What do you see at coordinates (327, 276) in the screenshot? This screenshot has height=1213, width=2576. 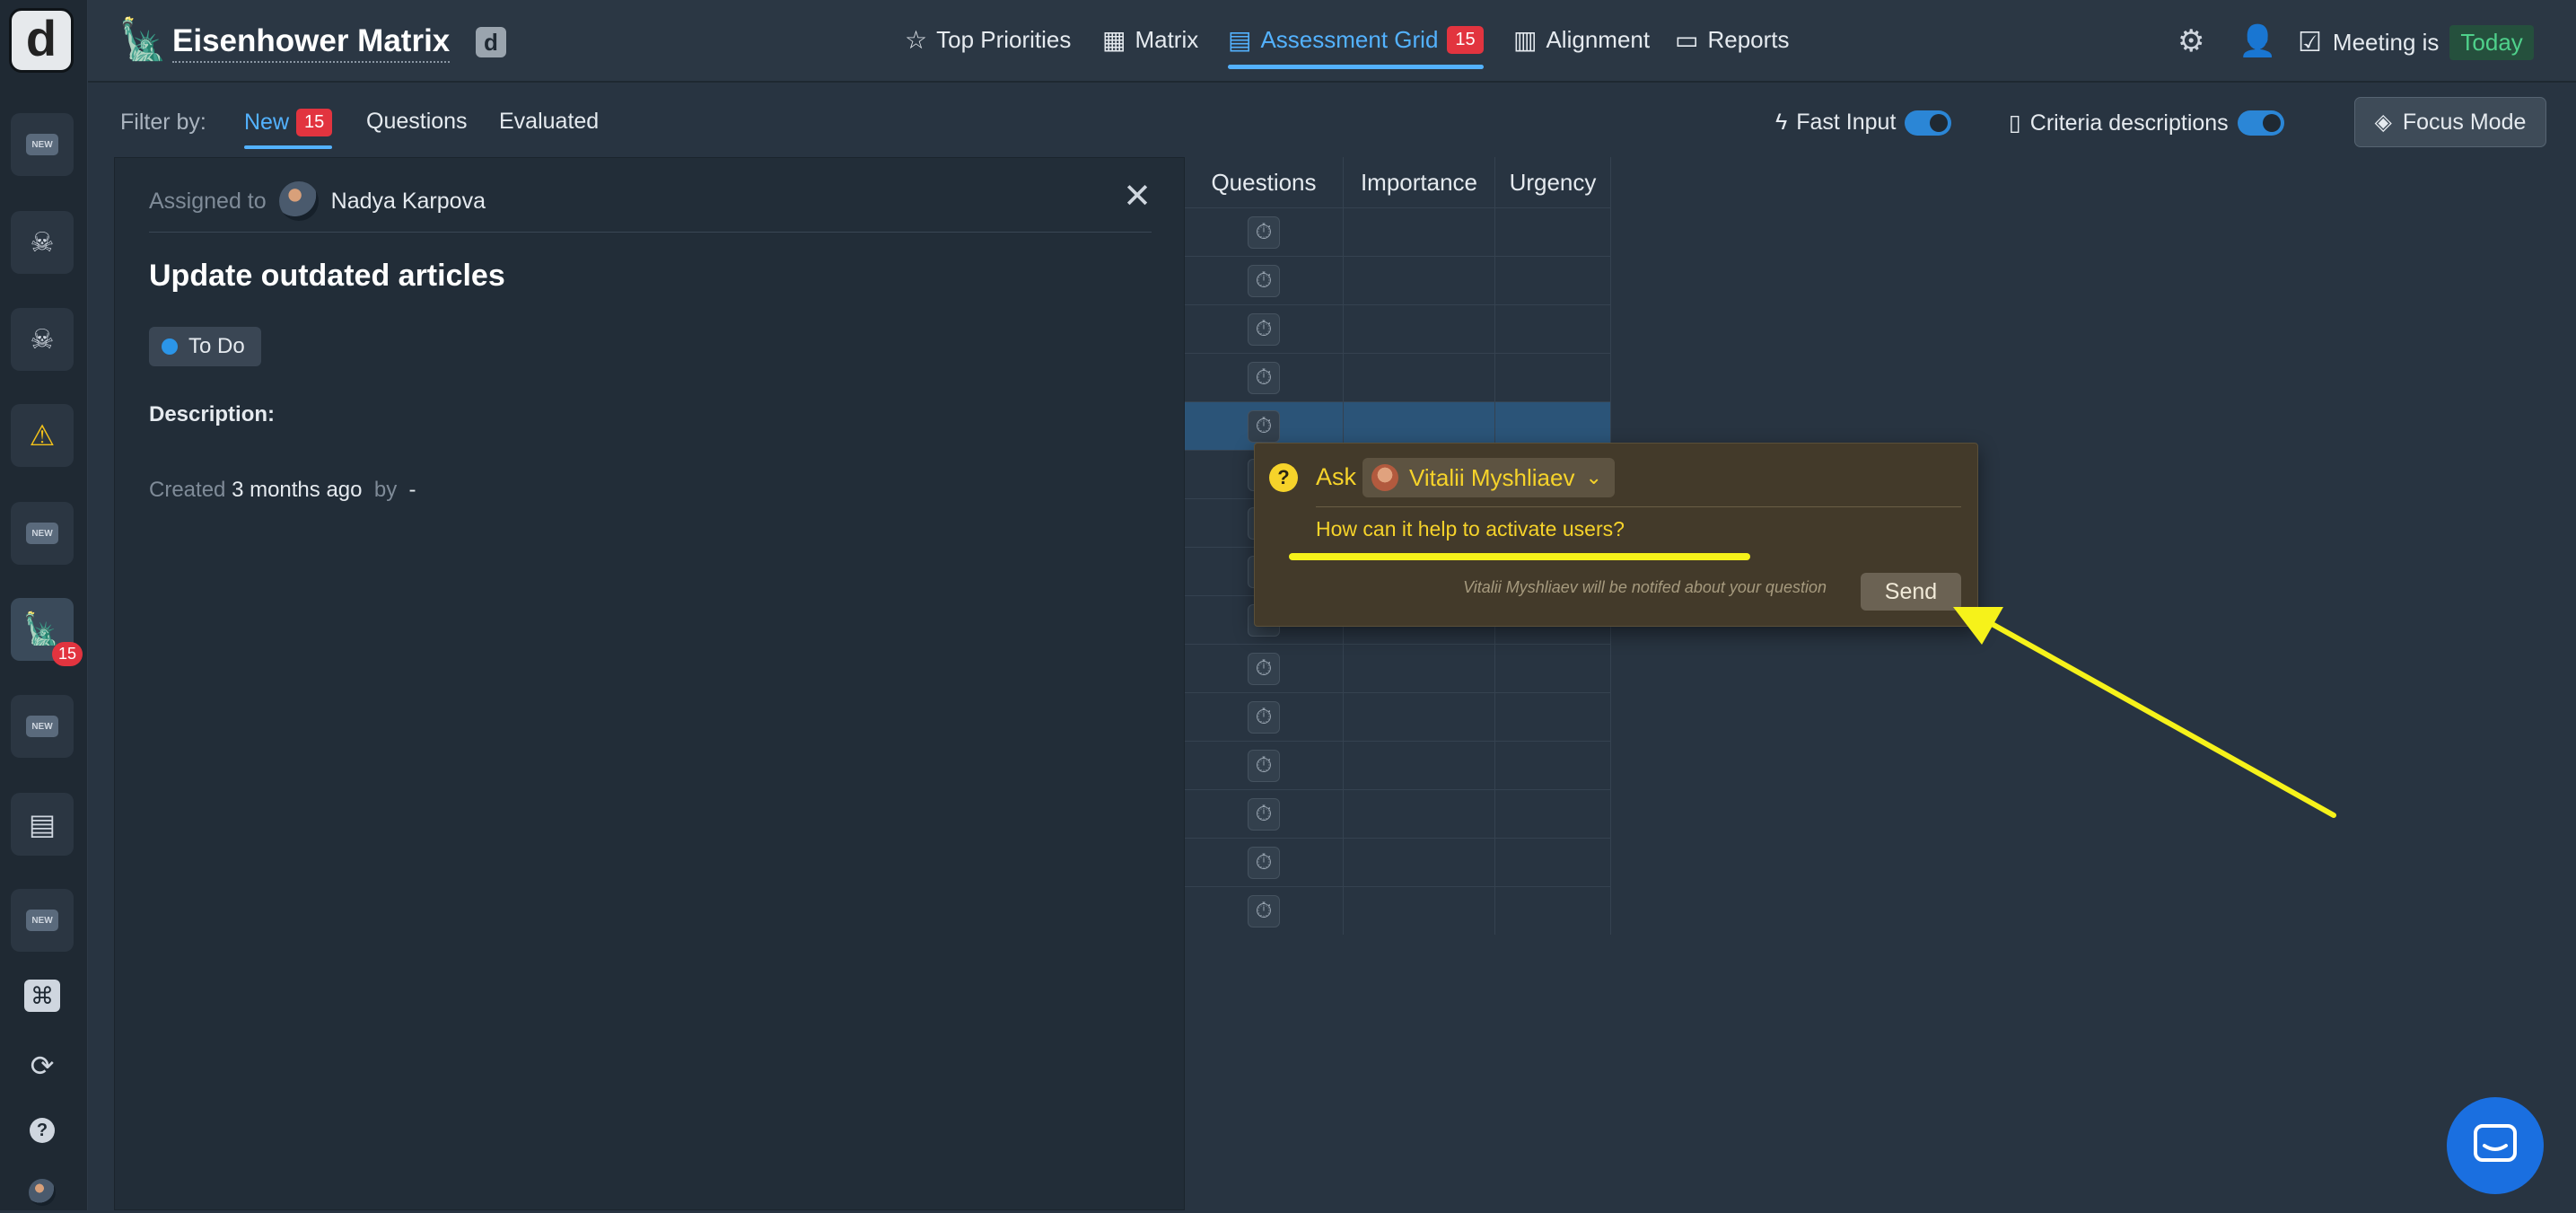 I see `task-title: Update outdated articles` at bounding box center [327, 276].